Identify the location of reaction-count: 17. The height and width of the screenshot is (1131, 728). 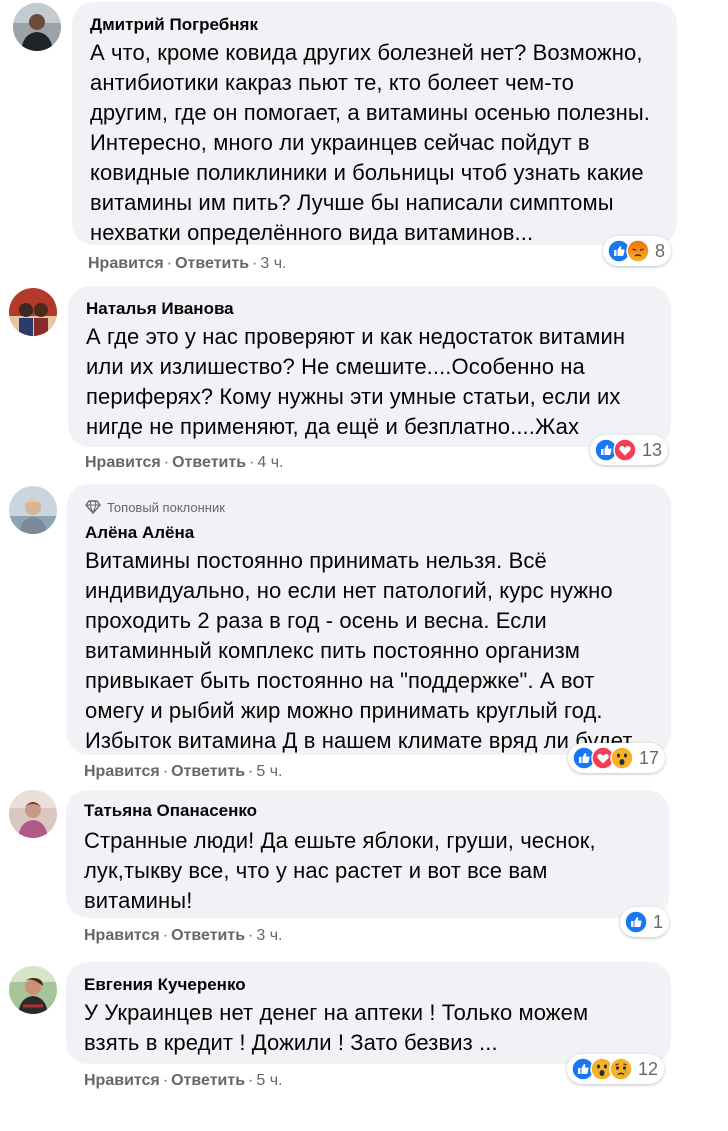
(649, 757).